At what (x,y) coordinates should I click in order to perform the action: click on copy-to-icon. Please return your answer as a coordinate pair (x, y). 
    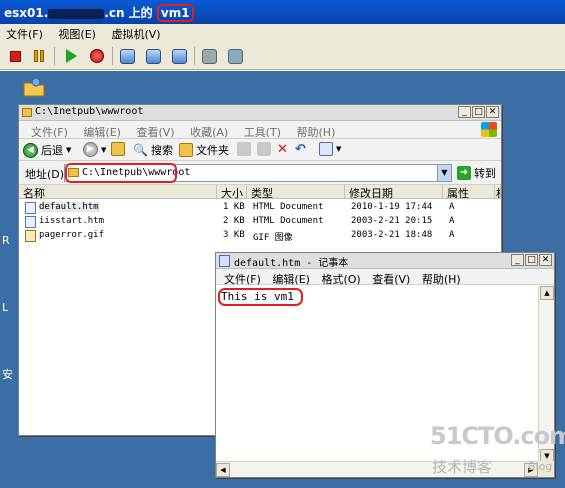
    Looking at the image, I should click on (264, 149).